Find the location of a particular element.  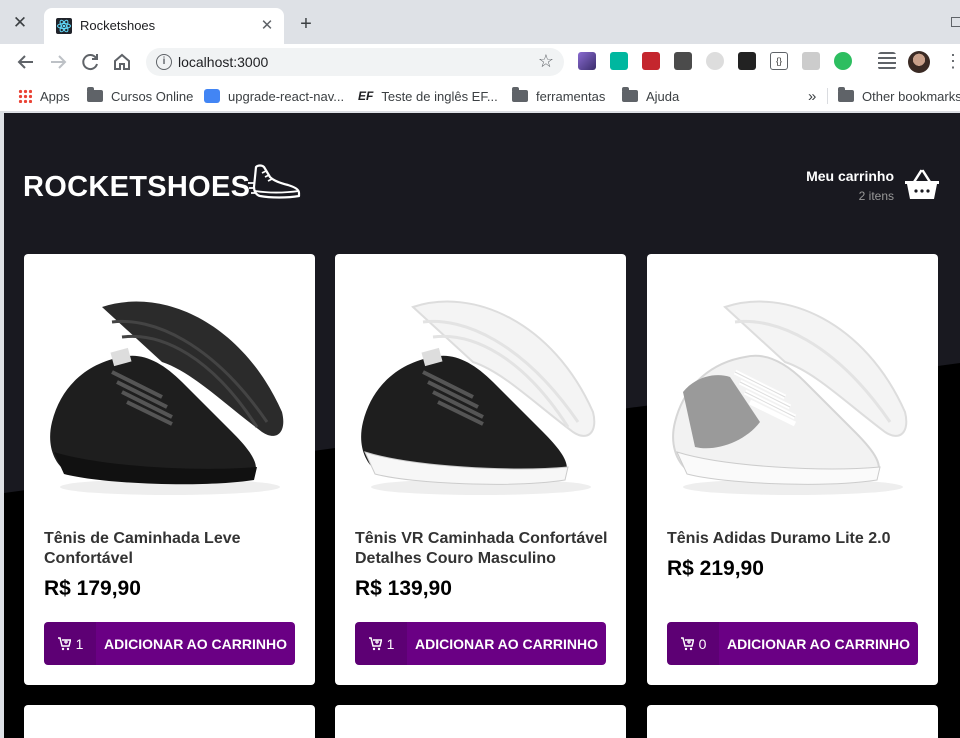

json-extension-icon: {} is located at coordinates (779, 61).